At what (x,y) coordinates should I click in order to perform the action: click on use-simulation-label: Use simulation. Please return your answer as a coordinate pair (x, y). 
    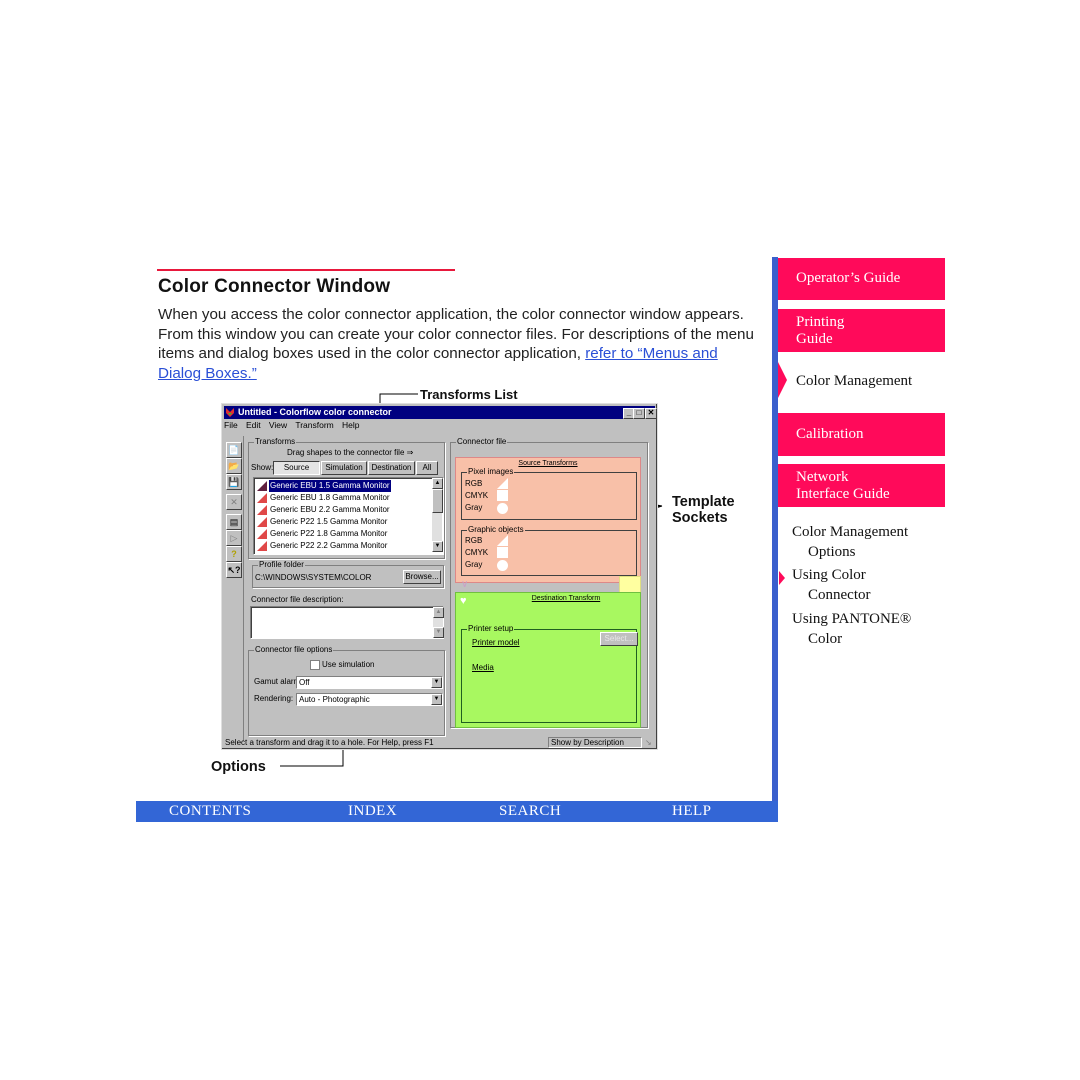
    Looking at the image, I should click on (348, 664).